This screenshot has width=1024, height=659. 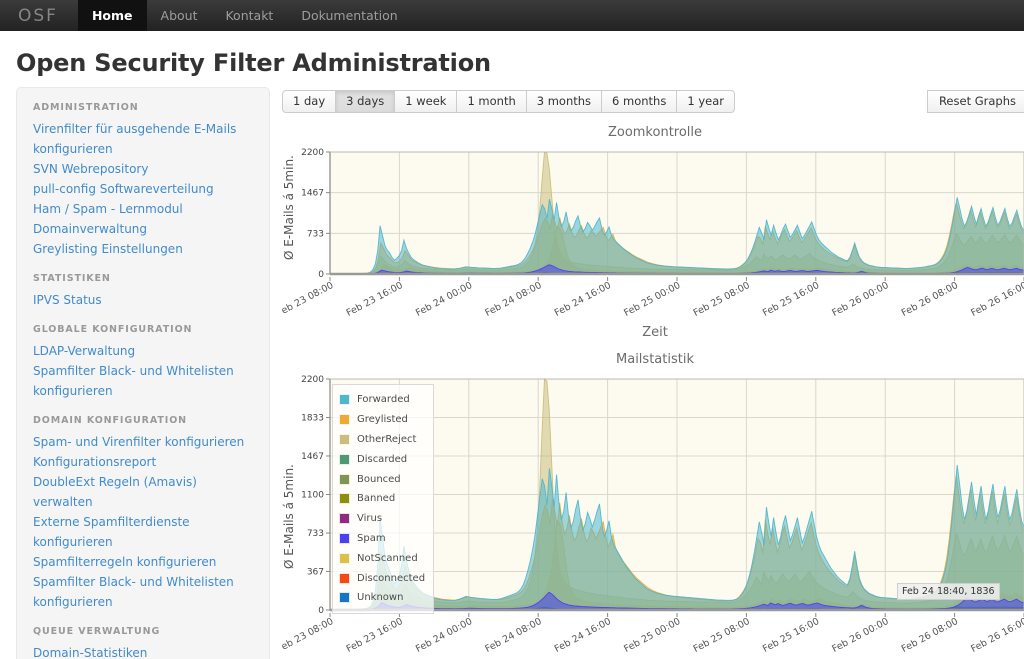 What do you see at coordinates (705, 101) in the screenshot?
I see `range-button-1-year: 1 year` at bounding box center [705, 101].